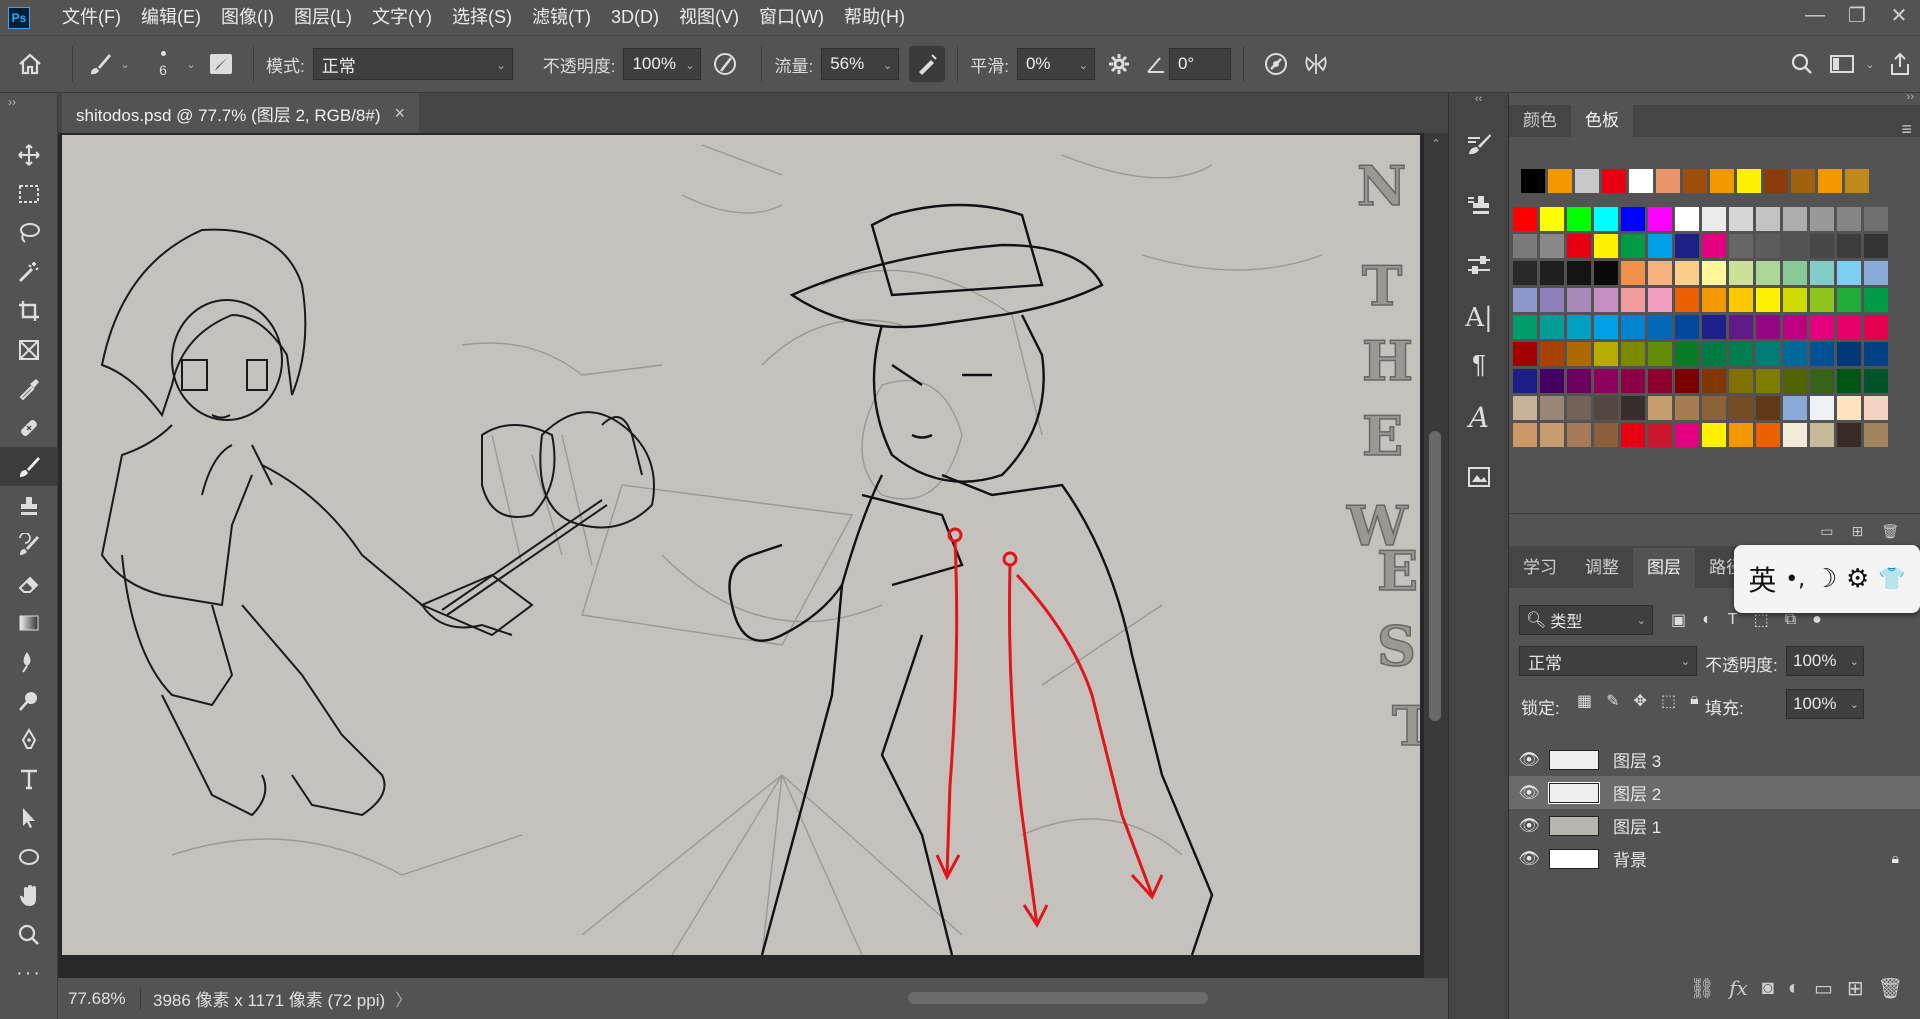  What do you see at coordinates (1825, 661) in the screenshot?
I see `layer-opacity-input: 100% ⌄` at bounding box center [1825, 661].